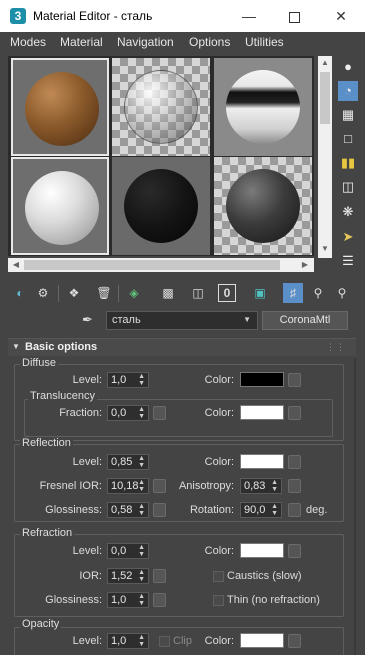 The image size is (365, 655). What do you see at coordinates (305, 320) in the screenshot?
I see `material-type-button: CoronaMtl` at bounding box center [305, 320].